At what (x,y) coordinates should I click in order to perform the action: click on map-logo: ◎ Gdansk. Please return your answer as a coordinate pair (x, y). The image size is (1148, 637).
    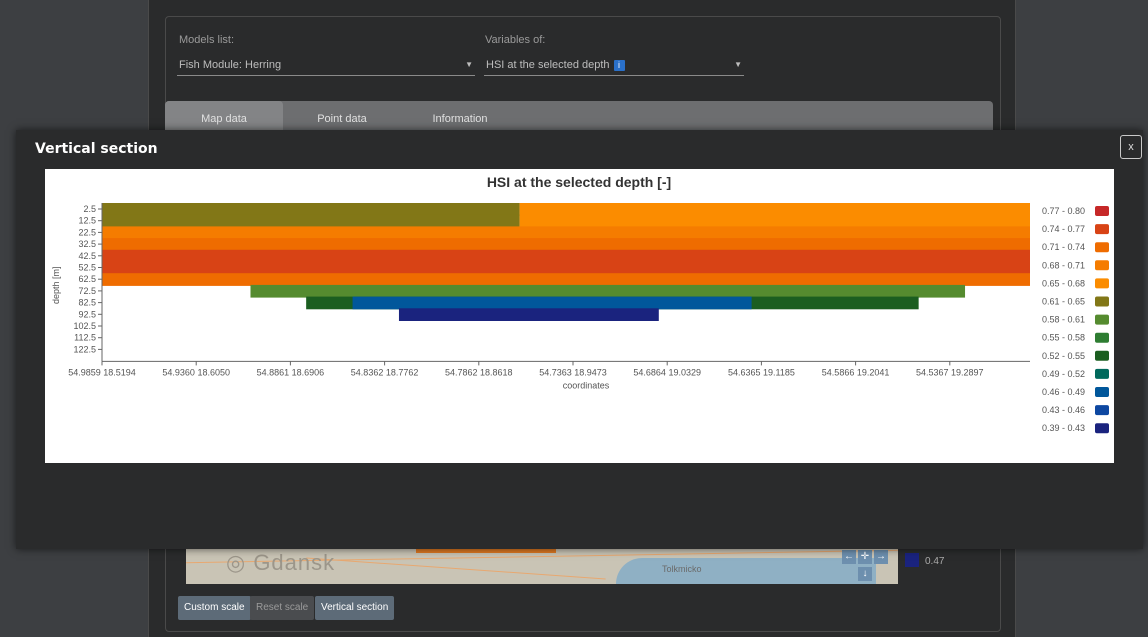
    Looking at the image, I should click on (281, 562).